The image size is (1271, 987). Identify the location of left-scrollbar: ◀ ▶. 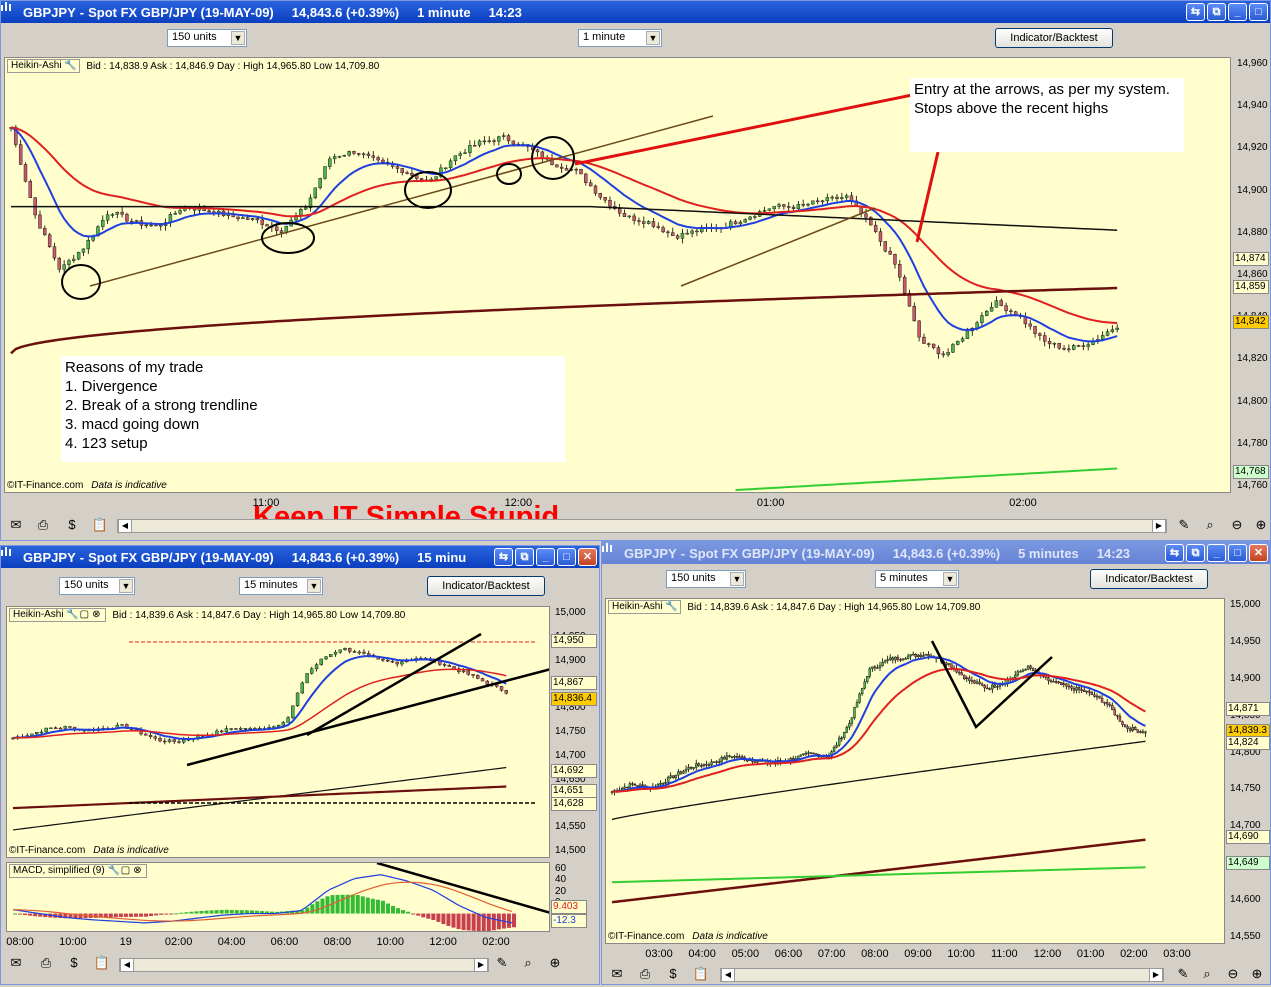
(304, 965).